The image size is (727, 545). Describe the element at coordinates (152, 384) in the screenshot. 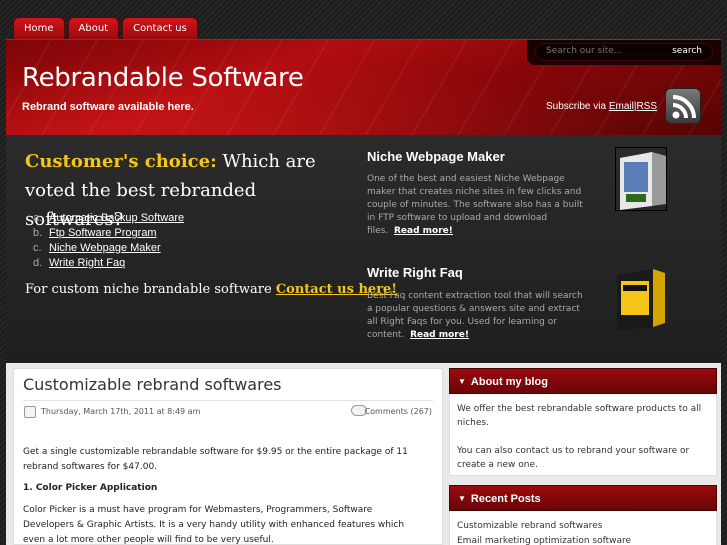

I see `post-title: Customizable rebrand softwares` at that location.